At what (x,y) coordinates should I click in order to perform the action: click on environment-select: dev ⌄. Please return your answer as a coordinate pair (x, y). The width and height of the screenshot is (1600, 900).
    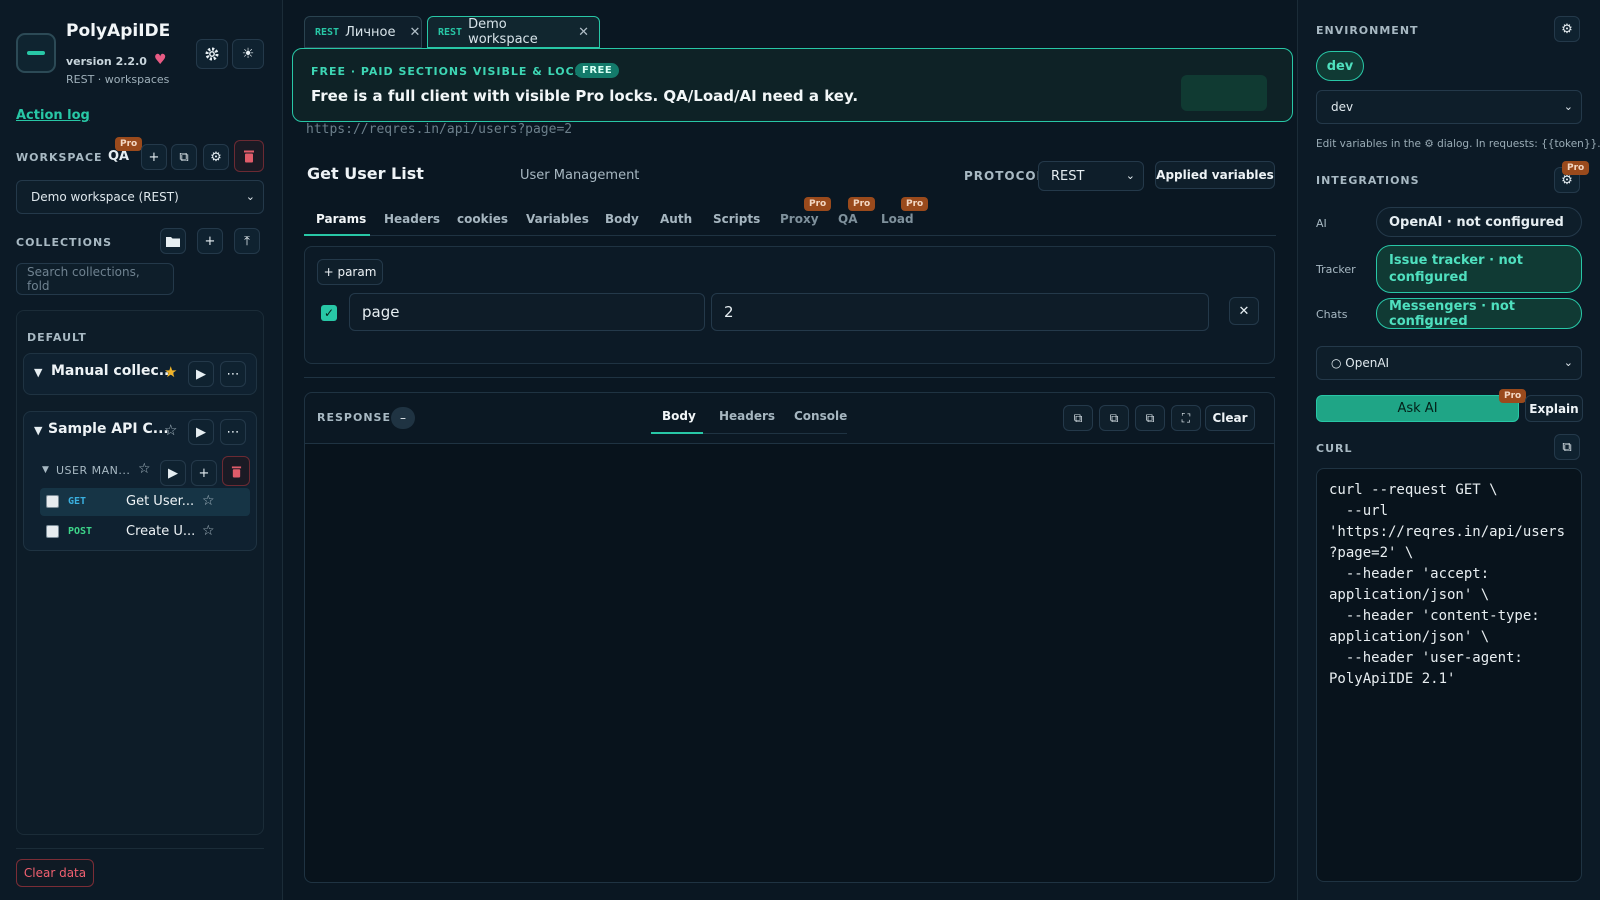
    Looking at the image, I should click on (1449, 107).